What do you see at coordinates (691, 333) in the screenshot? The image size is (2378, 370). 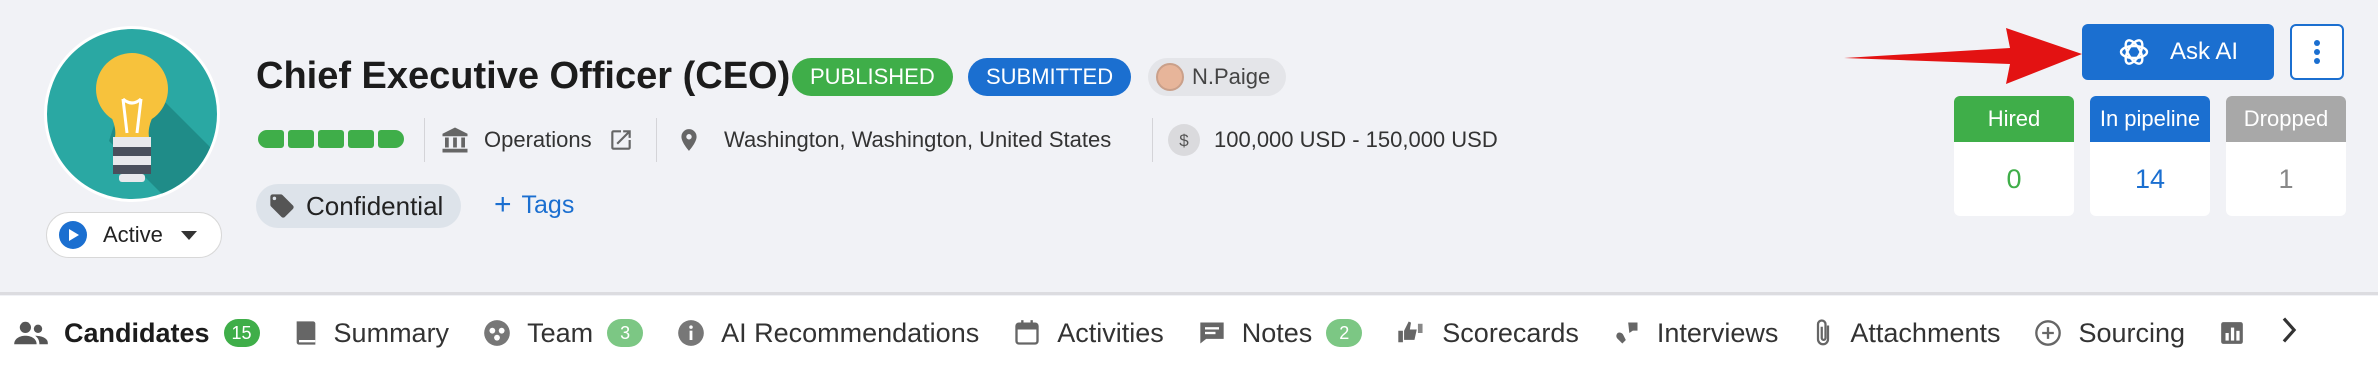 I see `info-icon` at bounding box center [691, 333].